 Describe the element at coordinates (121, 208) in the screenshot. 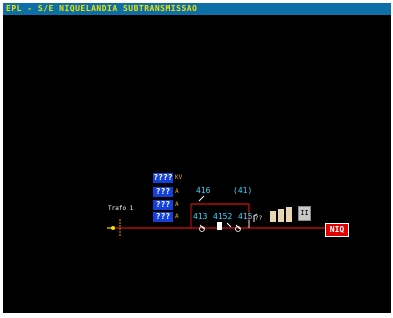

I see `transformer-label: Trafo 1` at that location.